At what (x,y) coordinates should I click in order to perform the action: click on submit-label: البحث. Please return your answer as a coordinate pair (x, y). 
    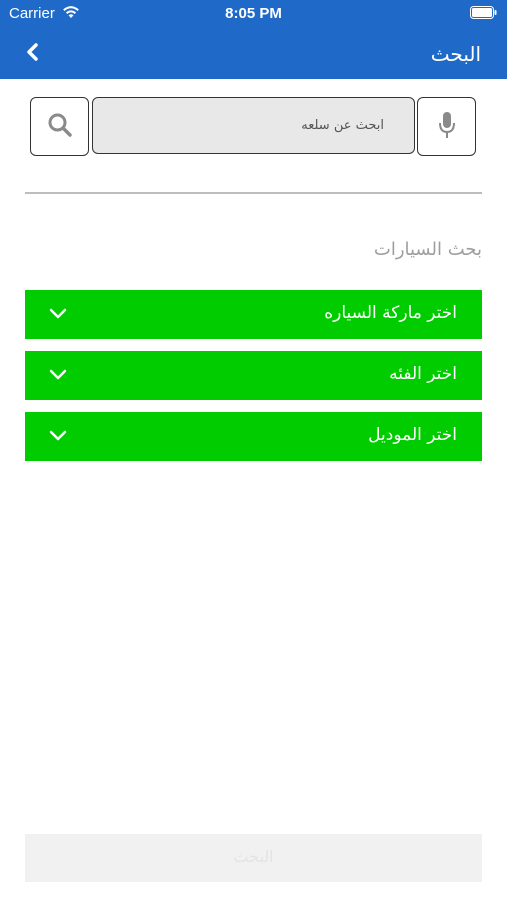
    Looking at the image, I should click on (253, 857).